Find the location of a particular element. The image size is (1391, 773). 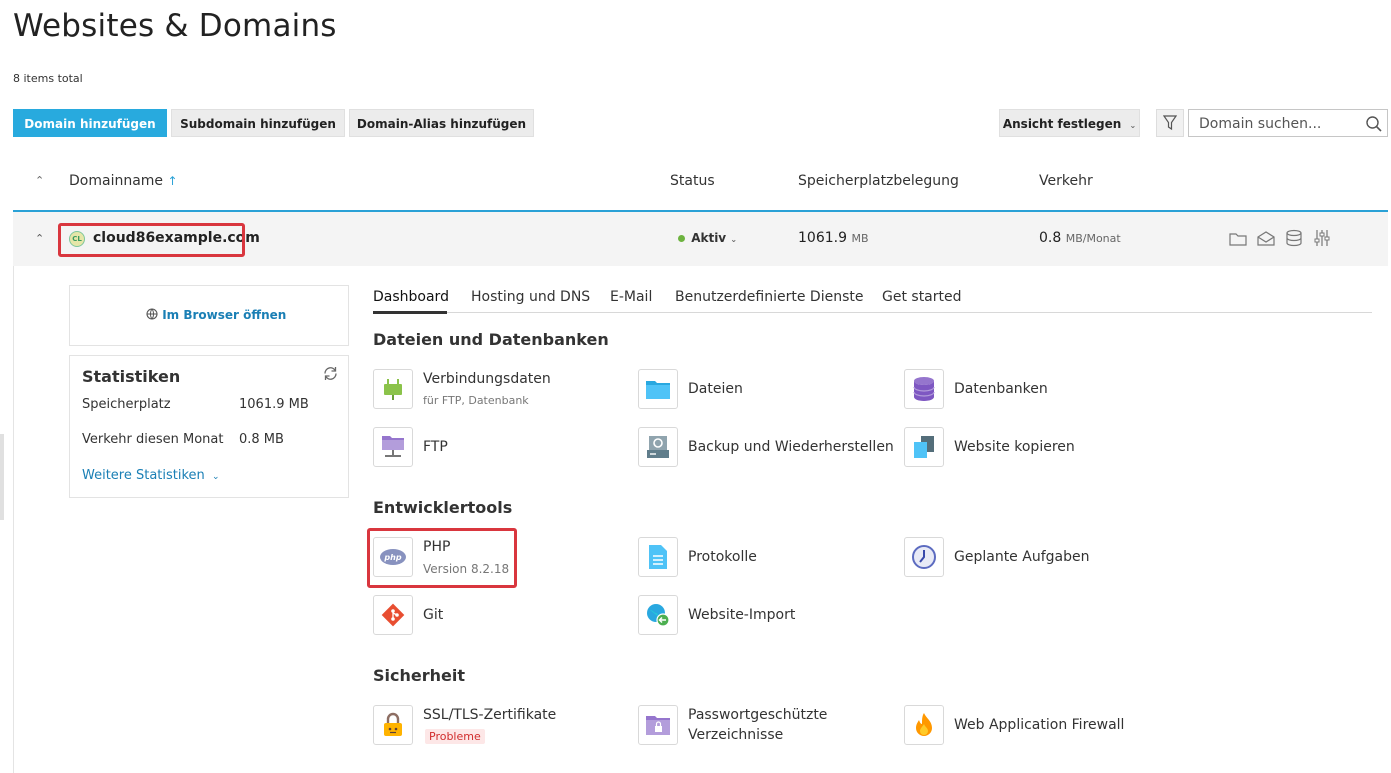

tool-label-line2: Verzeichnisse is located at coordinates (736, 735).